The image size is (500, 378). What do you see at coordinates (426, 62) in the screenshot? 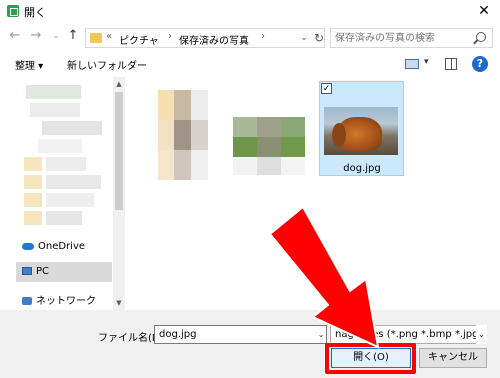
I see `view-dropdown-icon: ▾` at bounding box center [426, 62].